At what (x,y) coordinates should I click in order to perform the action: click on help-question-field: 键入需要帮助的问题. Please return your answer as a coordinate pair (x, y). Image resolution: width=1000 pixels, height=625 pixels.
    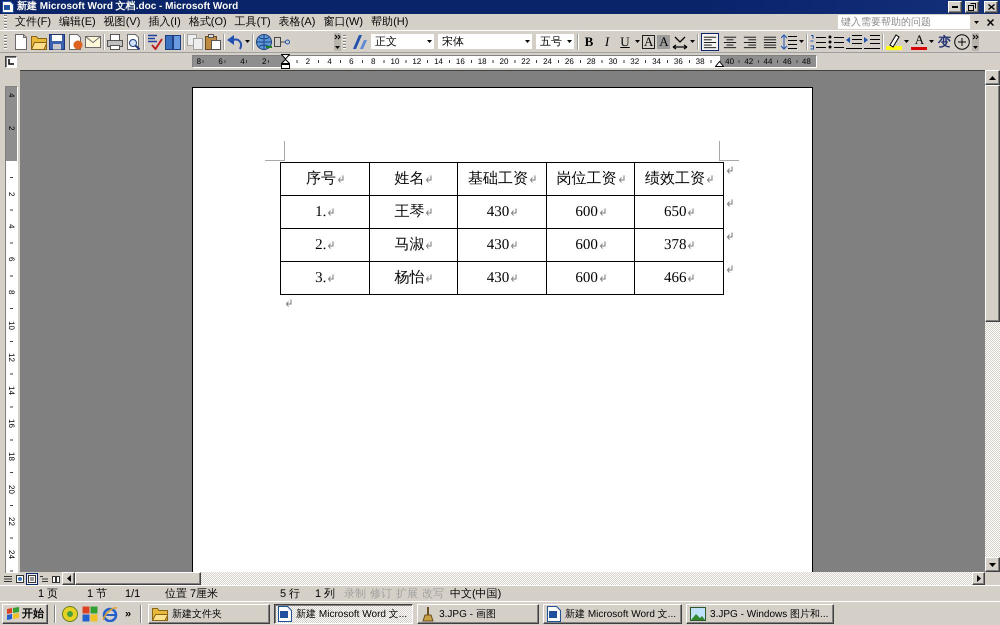
    Looking at the image, I should click on (904, 22).